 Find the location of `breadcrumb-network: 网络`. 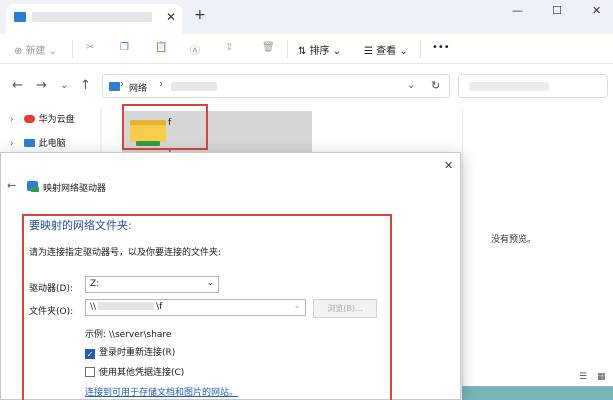

breadcrumb-network: 网络 is located at coordinates (138, 87).